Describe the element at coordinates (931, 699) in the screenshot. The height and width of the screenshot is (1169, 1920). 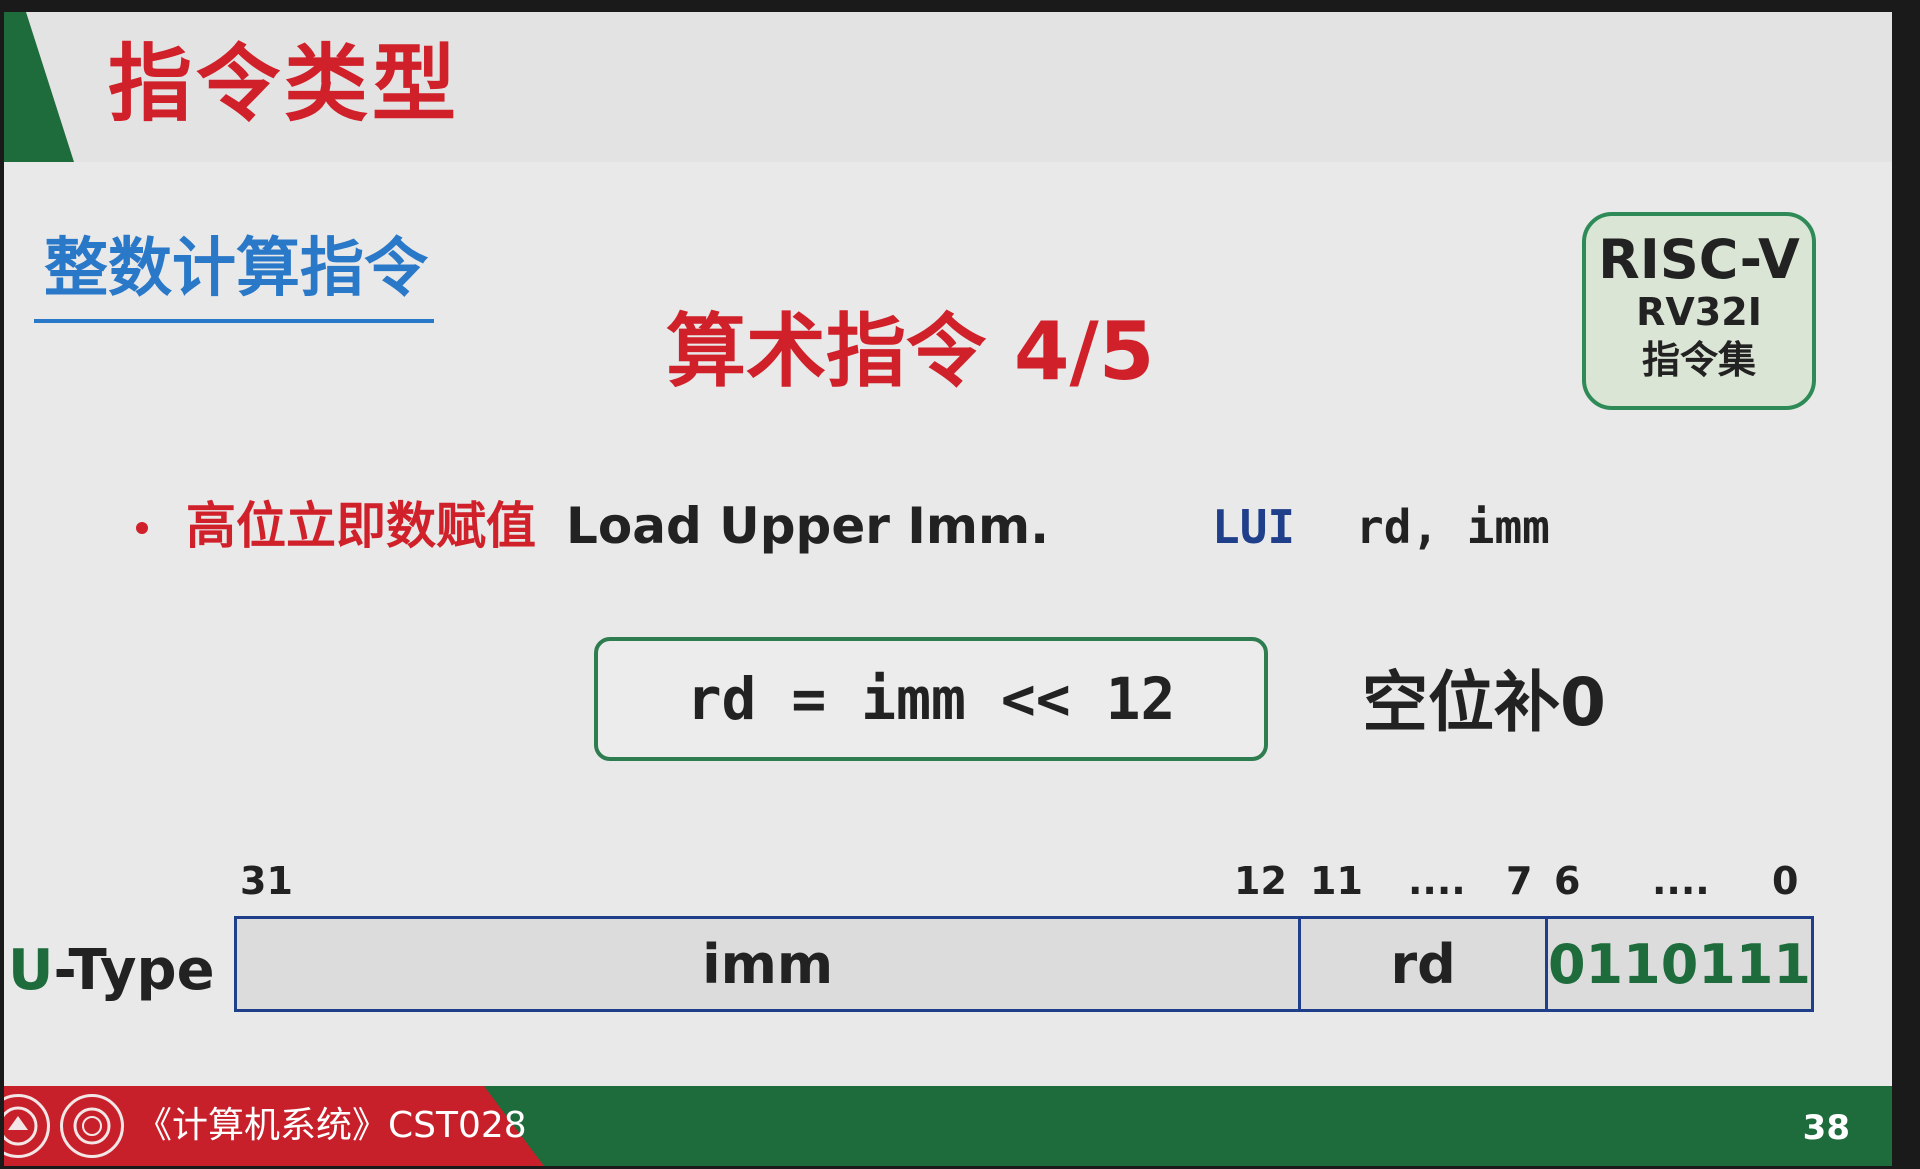
I see `formula-box: rd = imm << 12` at that location.